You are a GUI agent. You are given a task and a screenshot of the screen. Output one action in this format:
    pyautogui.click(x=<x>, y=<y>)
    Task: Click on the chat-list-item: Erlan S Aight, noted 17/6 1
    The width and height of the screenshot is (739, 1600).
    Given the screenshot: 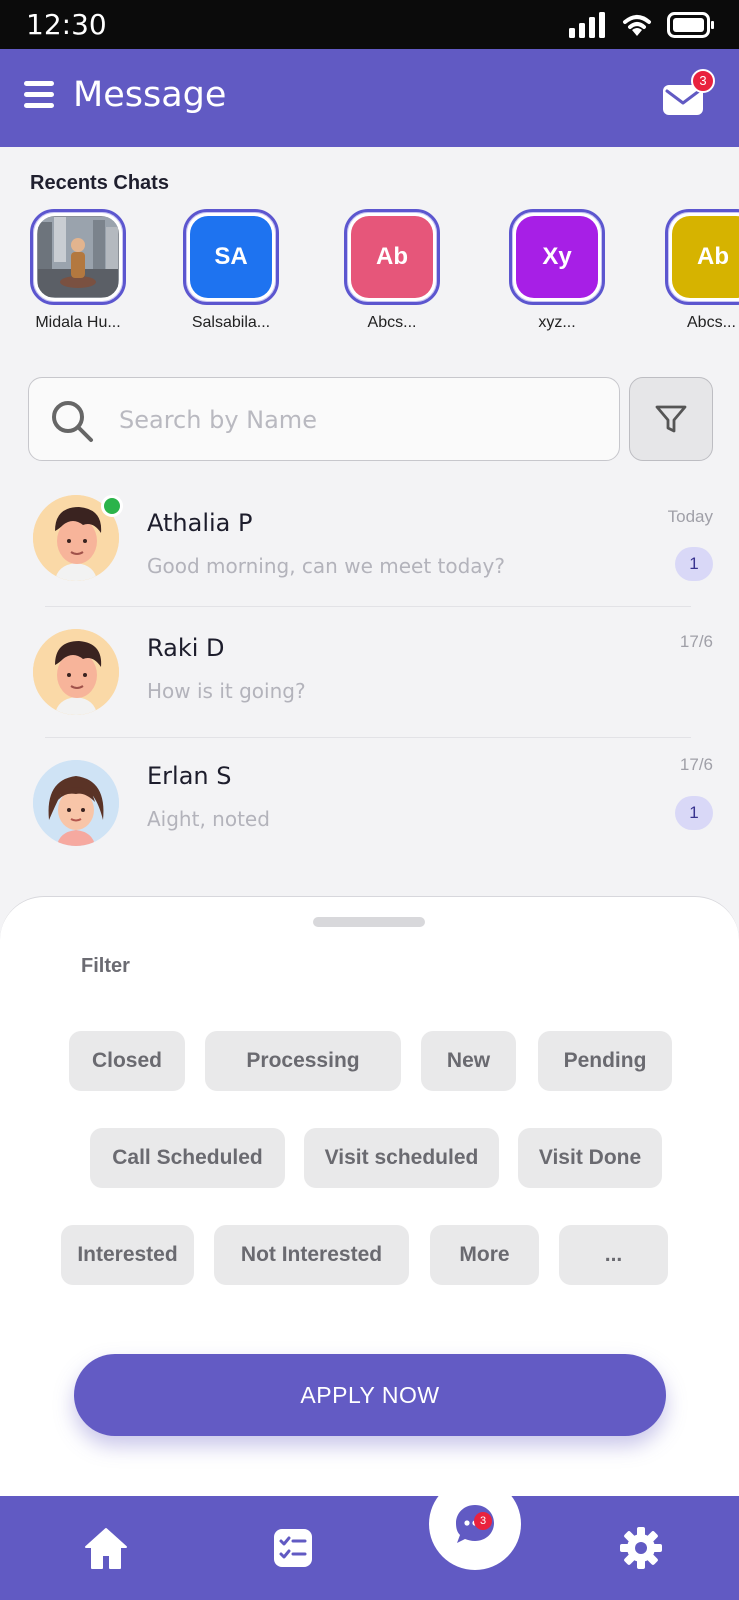 What is the action you would take?
    pyautogui.click(x=369, y=800)
    